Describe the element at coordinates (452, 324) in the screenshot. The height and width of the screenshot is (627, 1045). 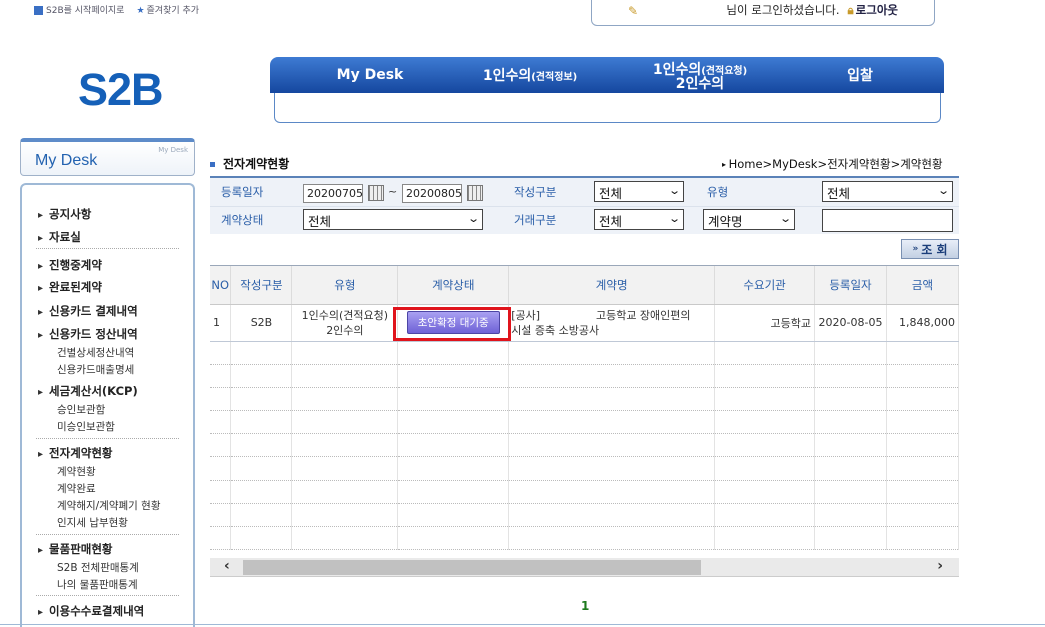
I see `highlight-box` at that location.